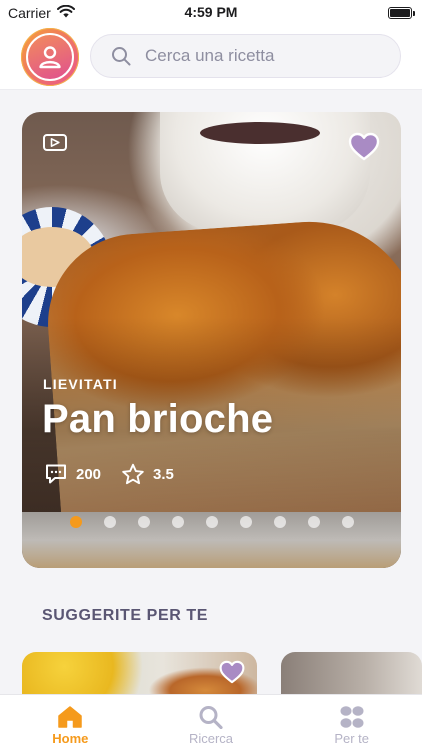 The height and width of the screenshot is (750, 422). What do you see at coordinates (56, 474) in the screenshot?
I see `comment-icon` at bounding box center [56, 474].